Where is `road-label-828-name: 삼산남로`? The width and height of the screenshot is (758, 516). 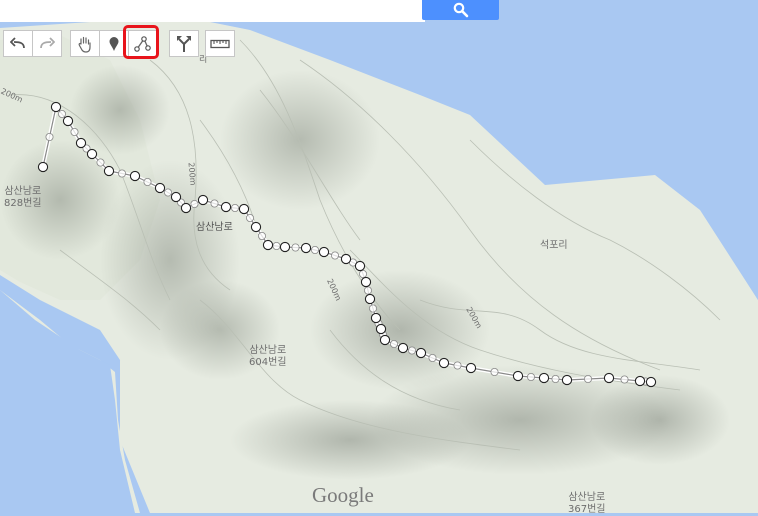
road-label-828-name: 삼산남로 is located at coordinates (23, 191).